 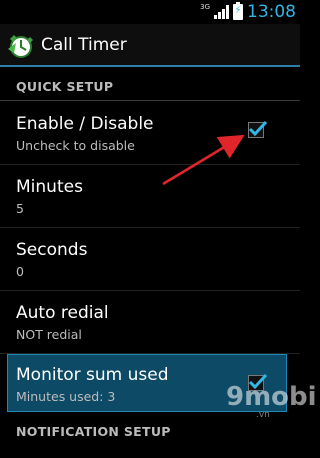 I want to click on signal-icon, so click(x=221, y=12).